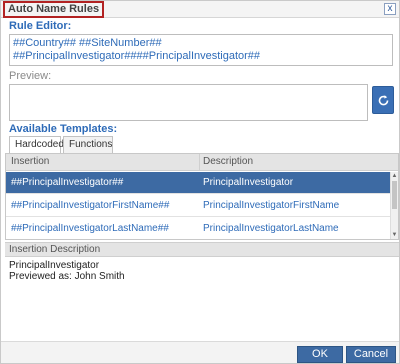  Describe the element at coordinates (394, 195) in the screenshot. I see `scroll-thumb` at that location.